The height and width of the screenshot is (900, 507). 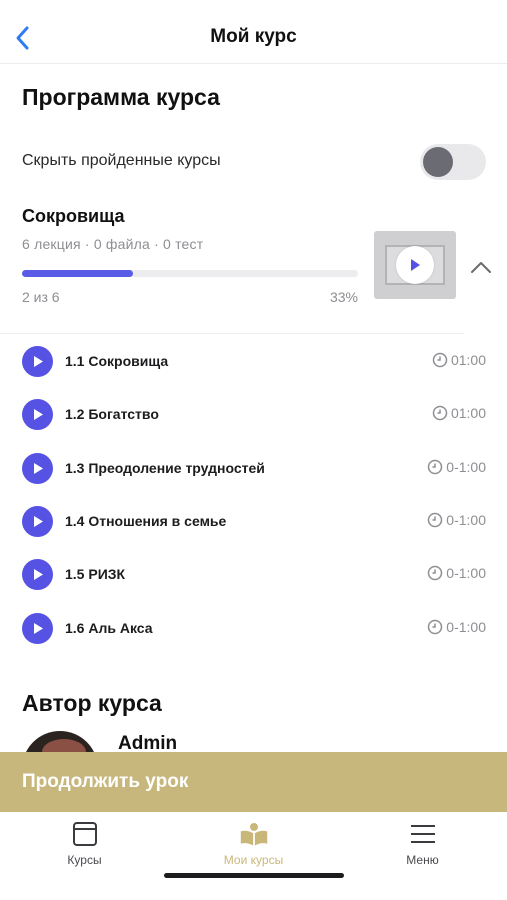 I want to click on lesson-item: 1.6 Аль Акса 0-1:00, so click(x=253, y=627).